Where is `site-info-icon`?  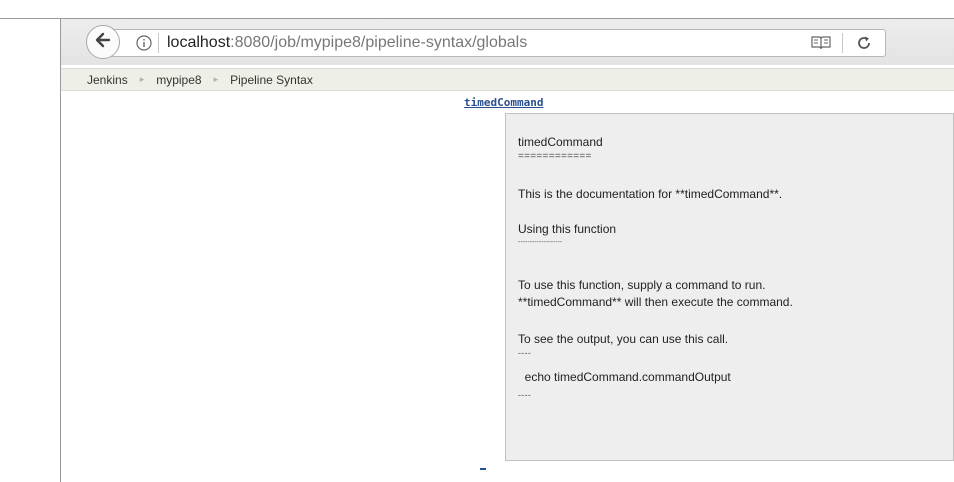 site-info-icon is located at coordinates (143, 42).